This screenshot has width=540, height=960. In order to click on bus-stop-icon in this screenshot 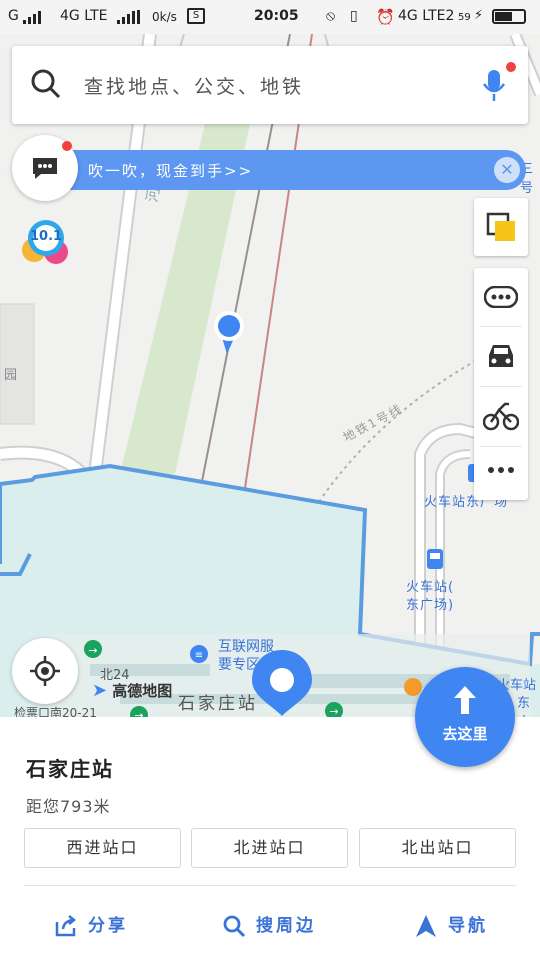, I will do `click(435, 559)`.